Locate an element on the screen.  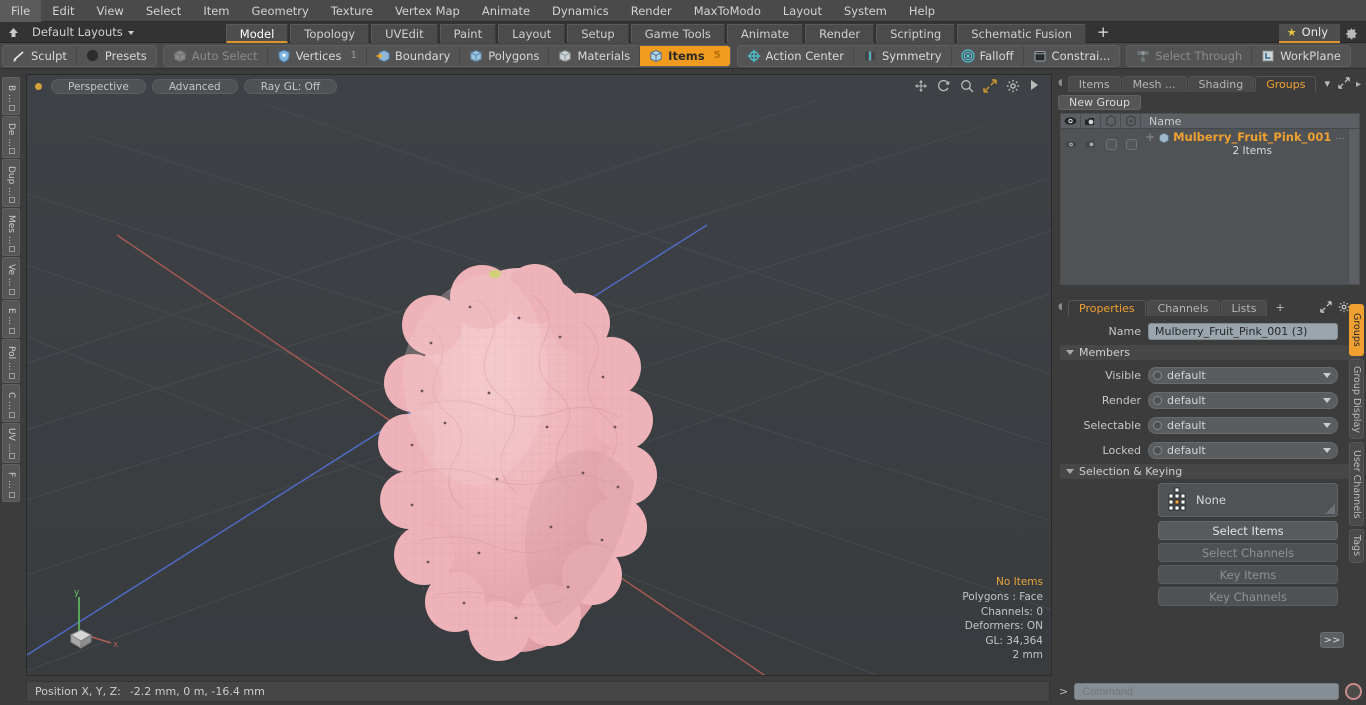
expand-panel-icon is located at coordinates (1344, 84).